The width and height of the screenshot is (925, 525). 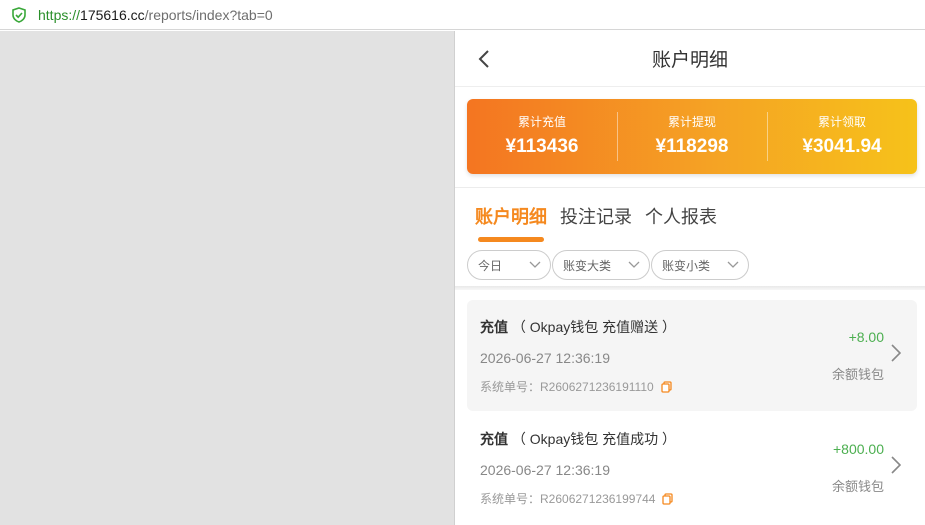 I want to click on stat-value: ¥3041.94, so click(x=842, y=146).